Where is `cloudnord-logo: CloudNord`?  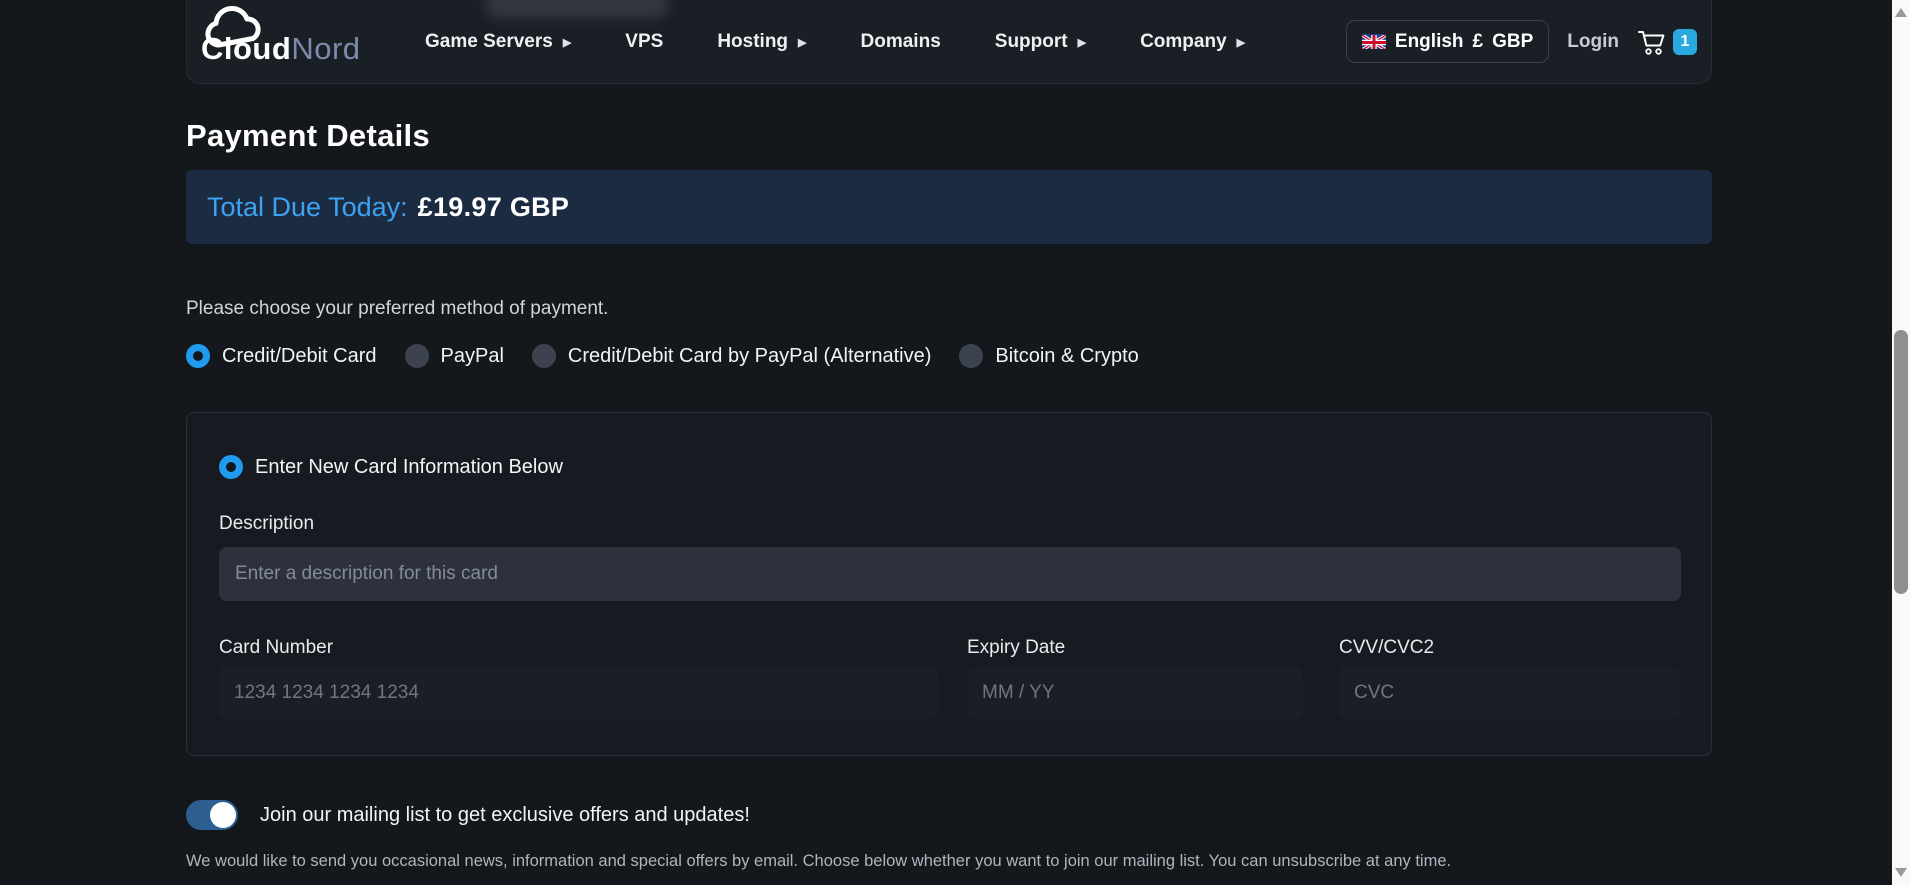
cloudnord-logo: CloudNord is located at coordinates (280, 40).